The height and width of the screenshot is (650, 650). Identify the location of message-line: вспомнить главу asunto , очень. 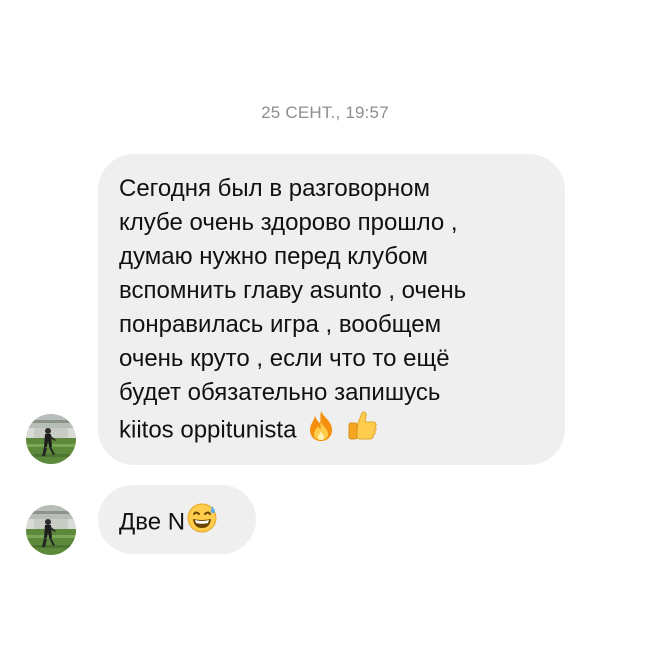
(293, 290).